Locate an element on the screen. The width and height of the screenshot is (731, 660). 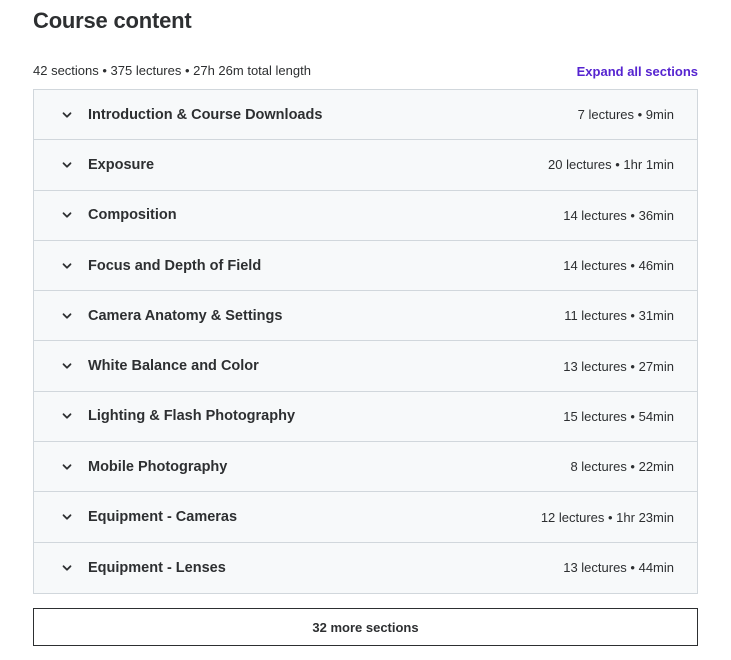
section-meta: 14 lectures • 46min is located at coordinates (618, 266).